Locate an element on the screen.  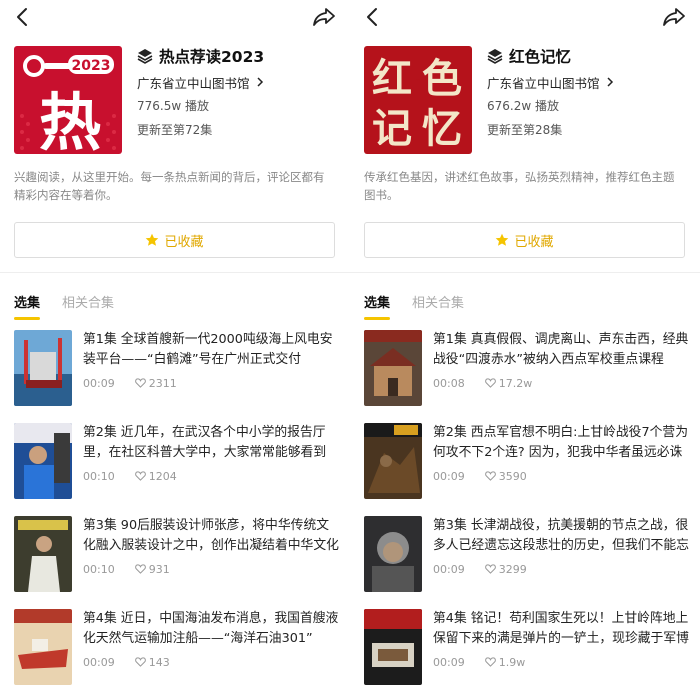
album-cover: 2023 热 is located at coordinates (68, 100).